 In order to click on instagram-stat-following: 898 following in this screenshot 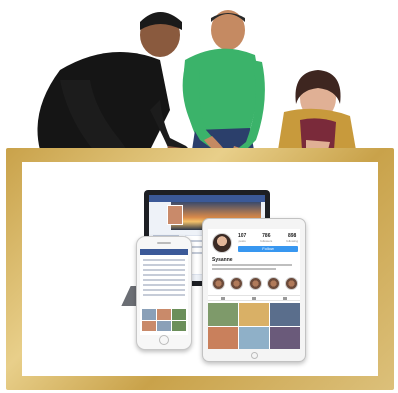, I will do `click(292, 238)`.